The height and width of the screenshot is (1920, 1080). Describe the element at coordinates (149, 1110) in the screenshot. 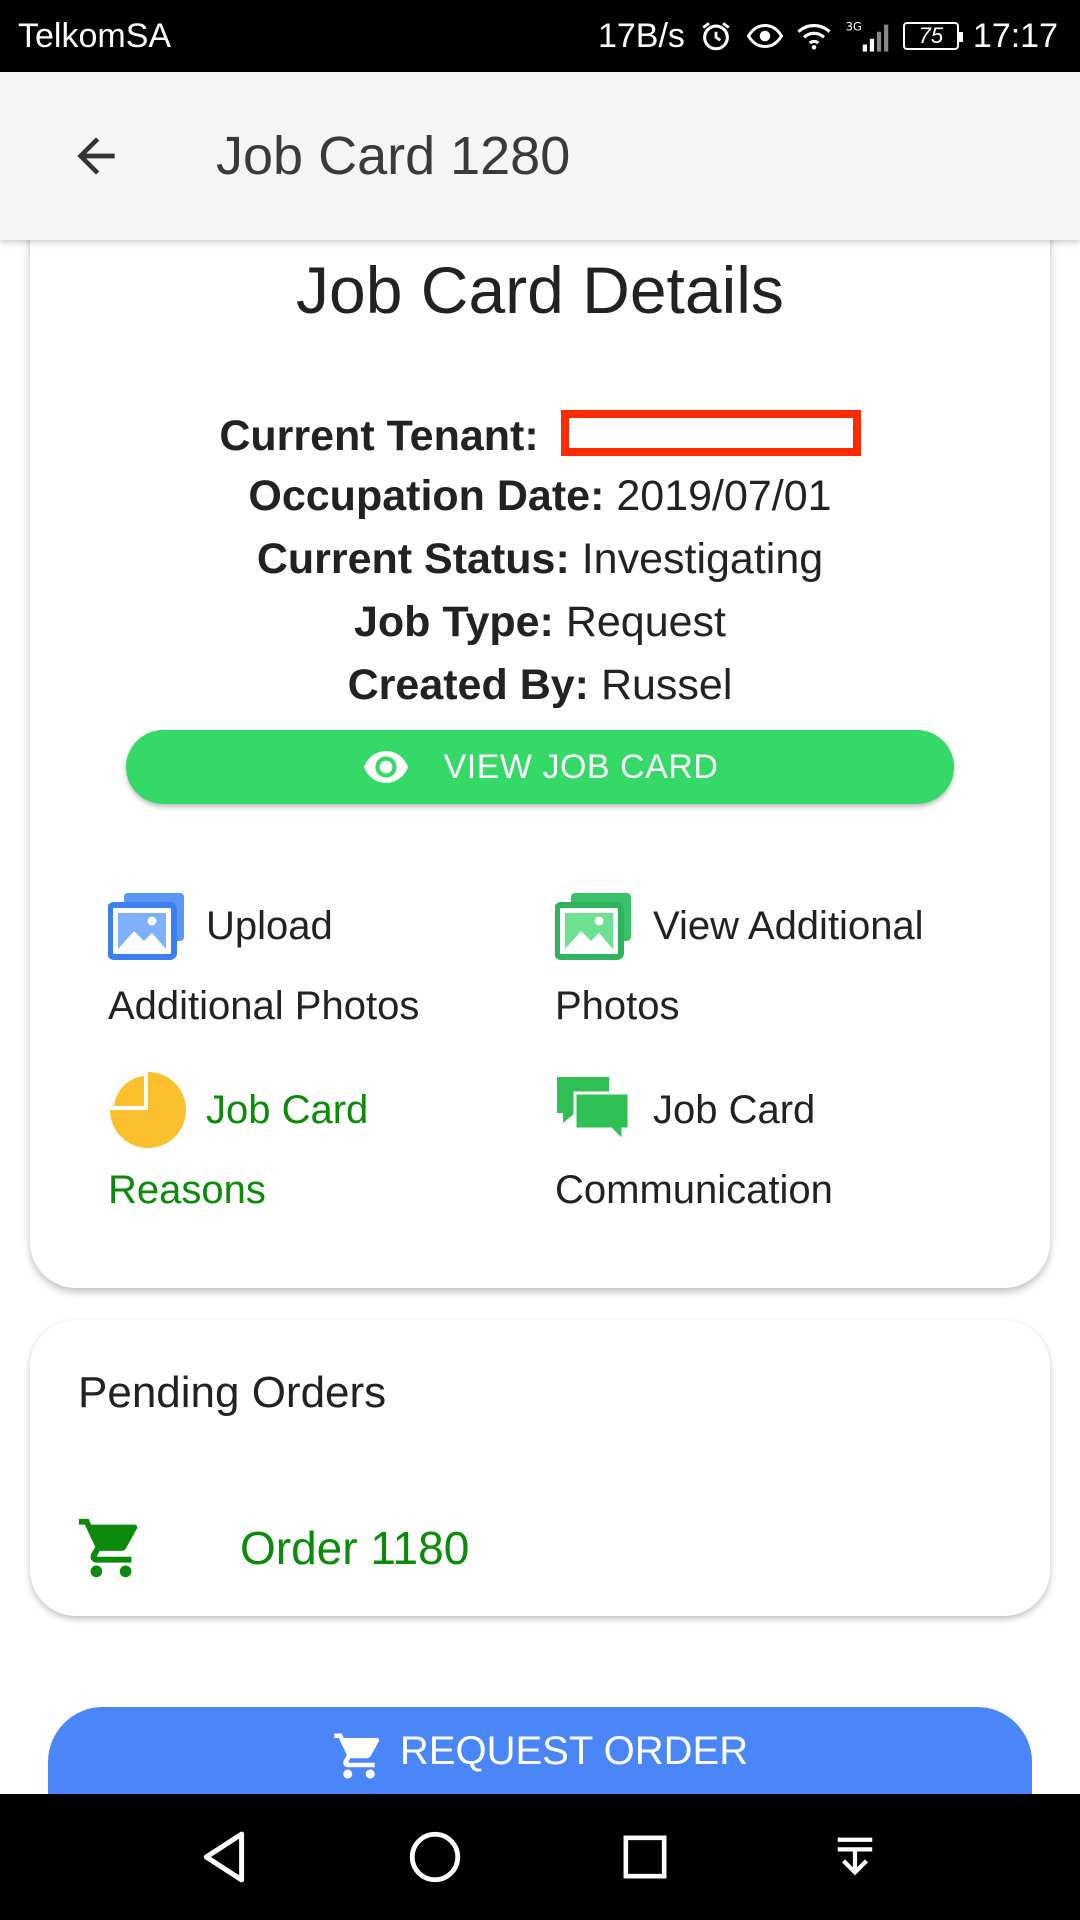

I see `pie-chart-icon` at that location.